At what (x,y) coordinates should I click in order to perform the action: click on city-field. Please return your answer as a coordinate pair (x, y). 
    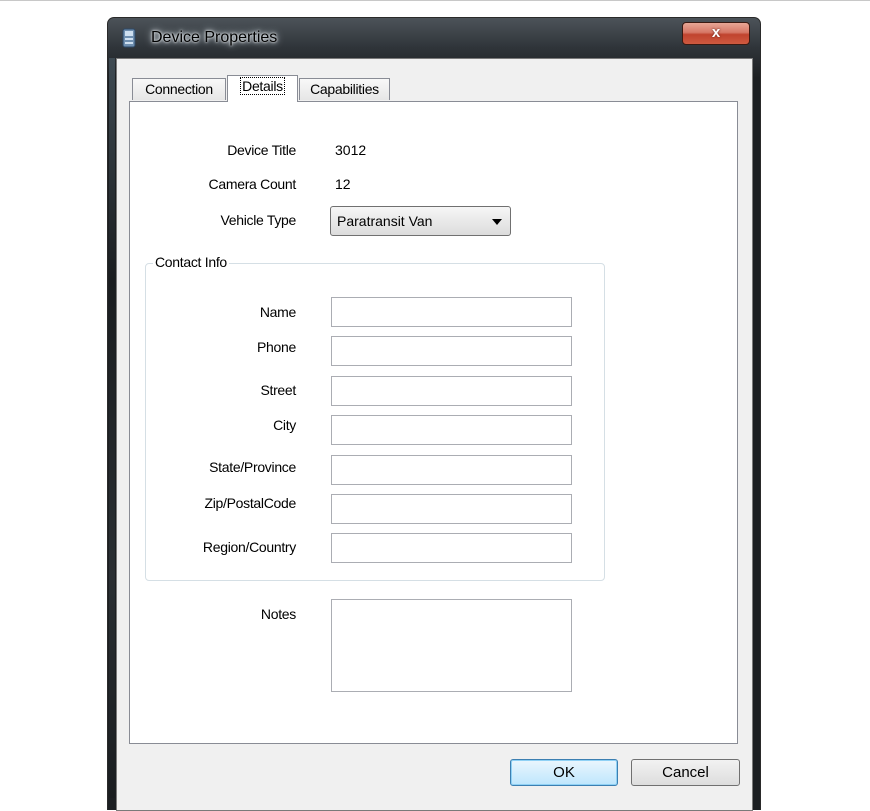
    Looking at the image, I should click on (451, 430).